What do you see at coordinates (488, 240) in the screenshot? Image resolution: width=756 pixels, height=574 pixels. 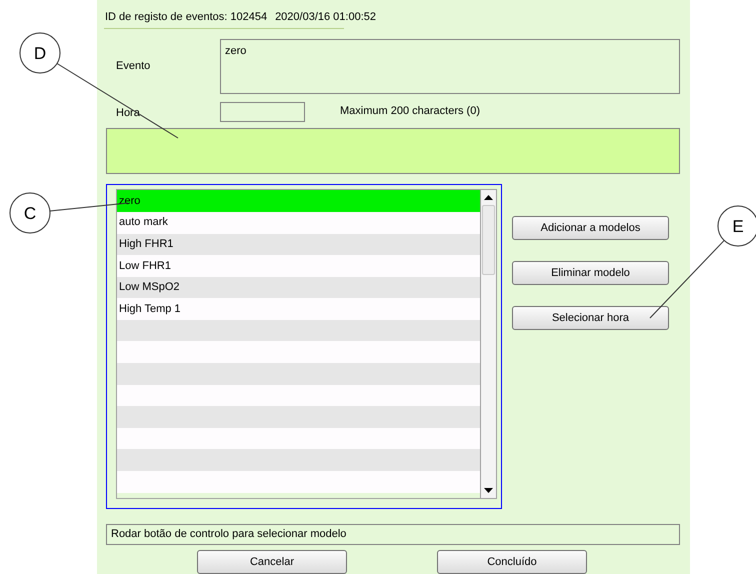 I see `scroll-thumb` at bounding box center [488, 240].